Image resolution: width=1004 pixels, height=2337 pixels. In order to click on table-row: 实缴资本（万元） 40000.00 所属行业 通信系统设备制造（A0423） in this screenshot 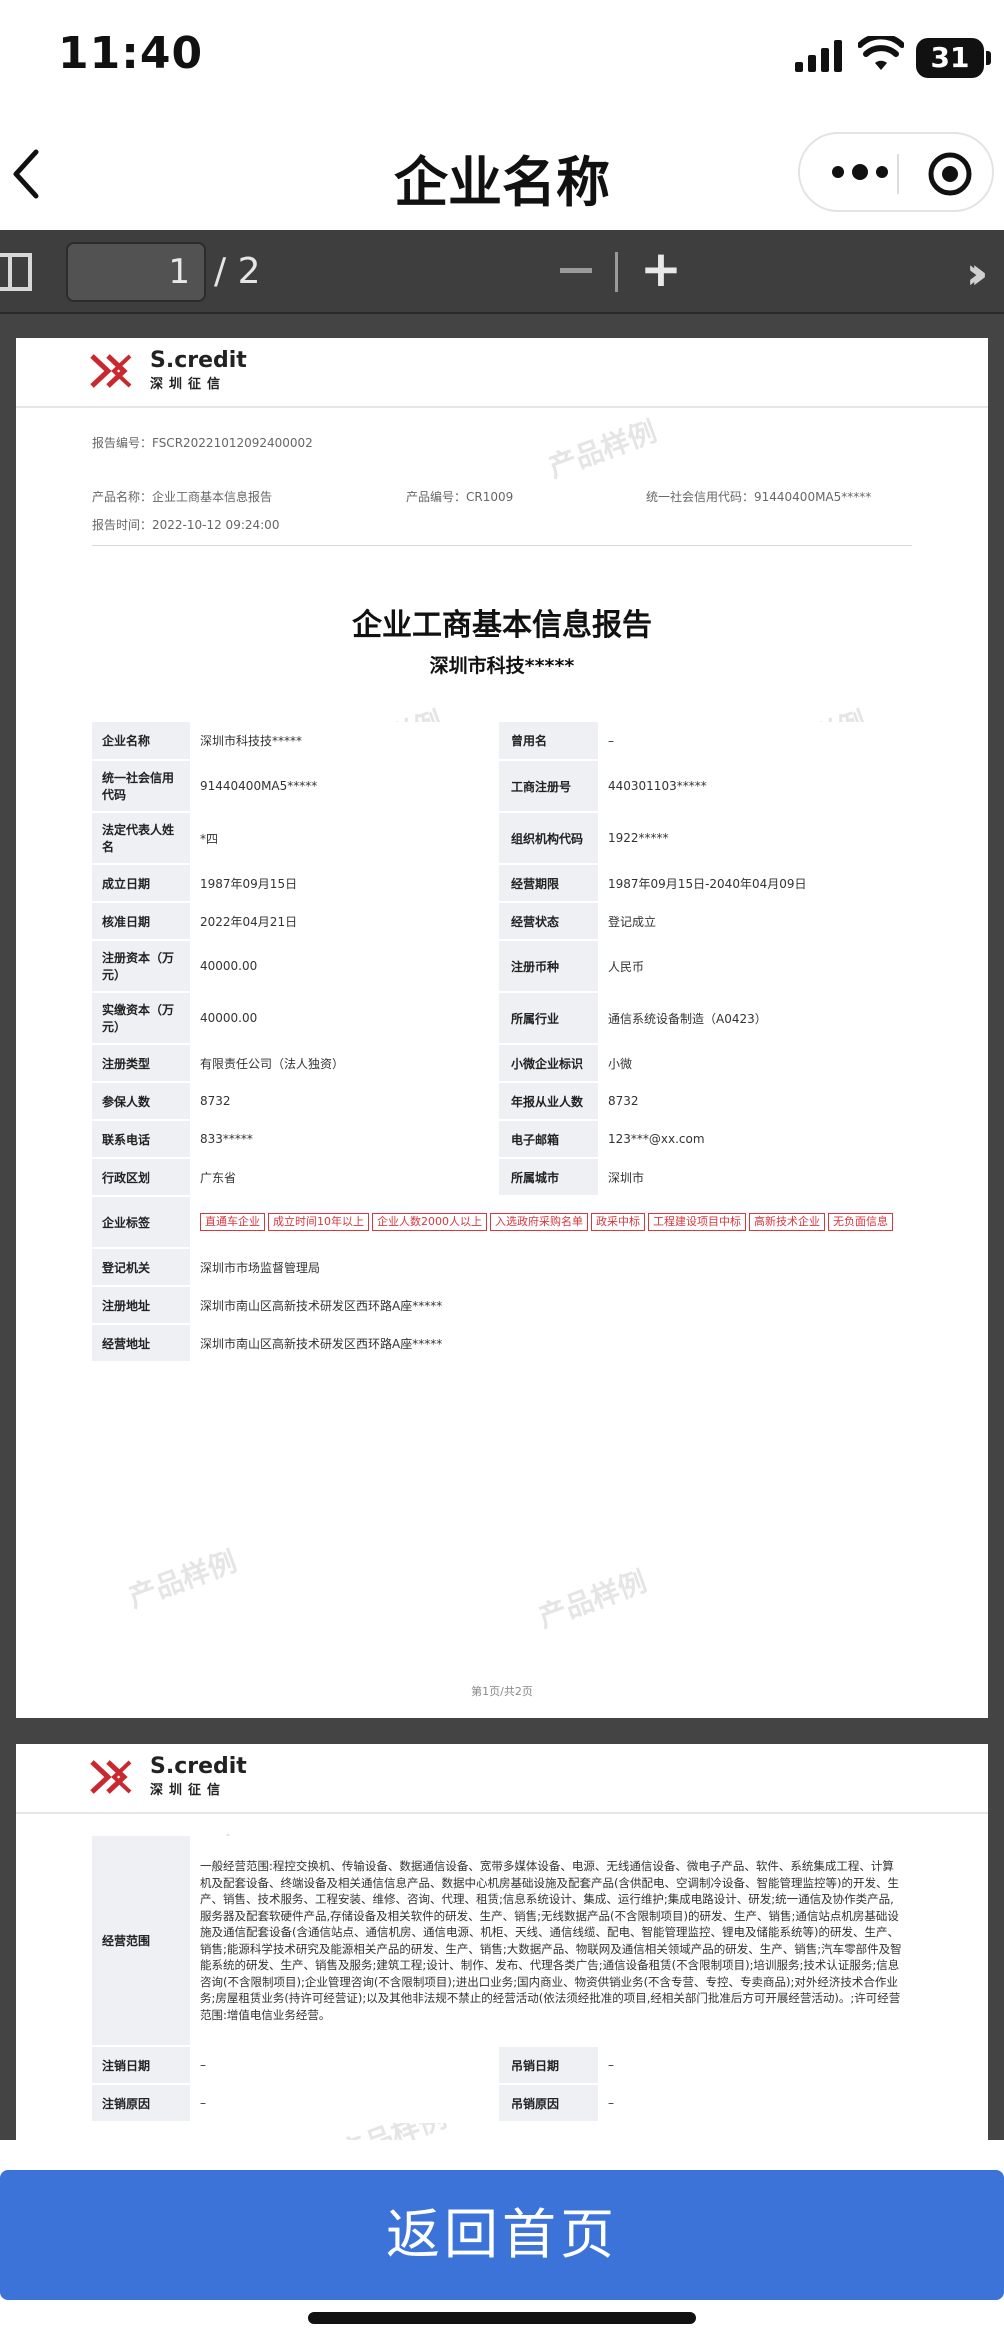, I will do `click(502, 1018)`.